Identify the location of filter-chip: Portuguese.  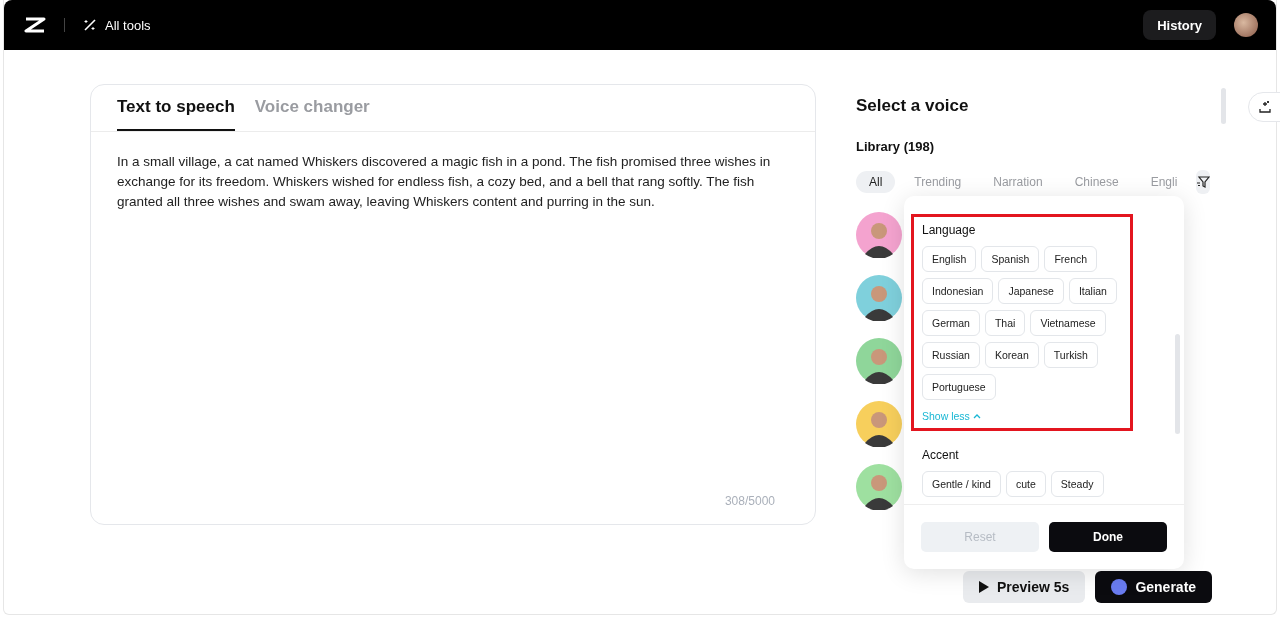
(959, 387).